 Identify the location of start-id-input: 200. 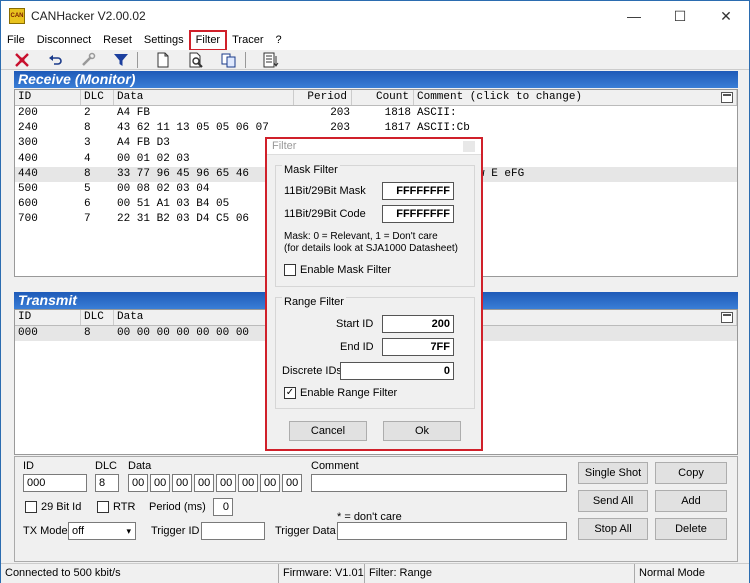
(418, 324).